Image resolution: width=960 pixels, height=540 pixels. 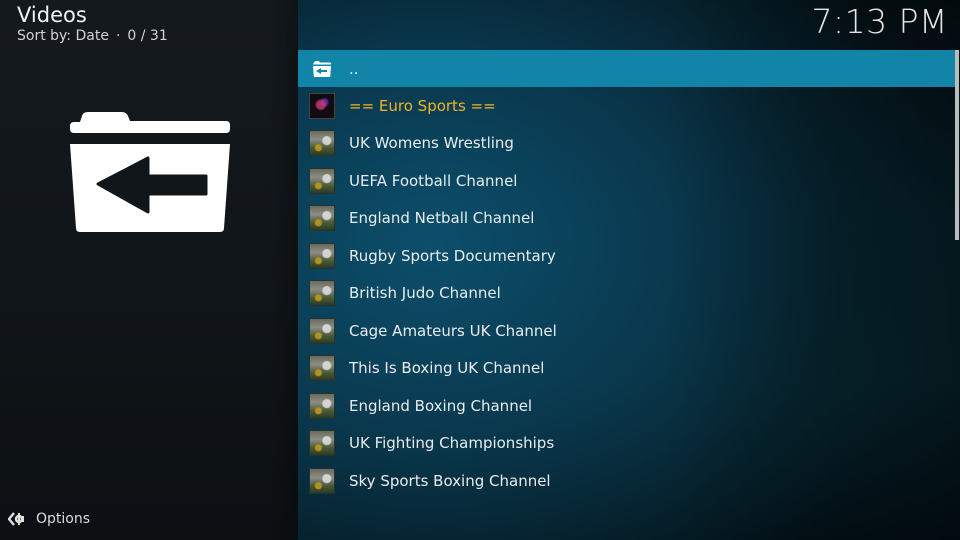 I want to click on list-item-label: UEFA Football Channel, so click(x=433, y=180).